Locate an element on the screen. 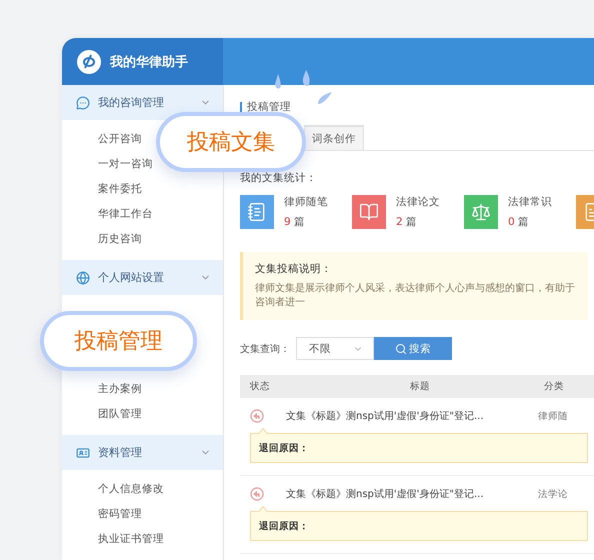  callout-bubble: 投稿文集 is located at coordinates (231, 142).